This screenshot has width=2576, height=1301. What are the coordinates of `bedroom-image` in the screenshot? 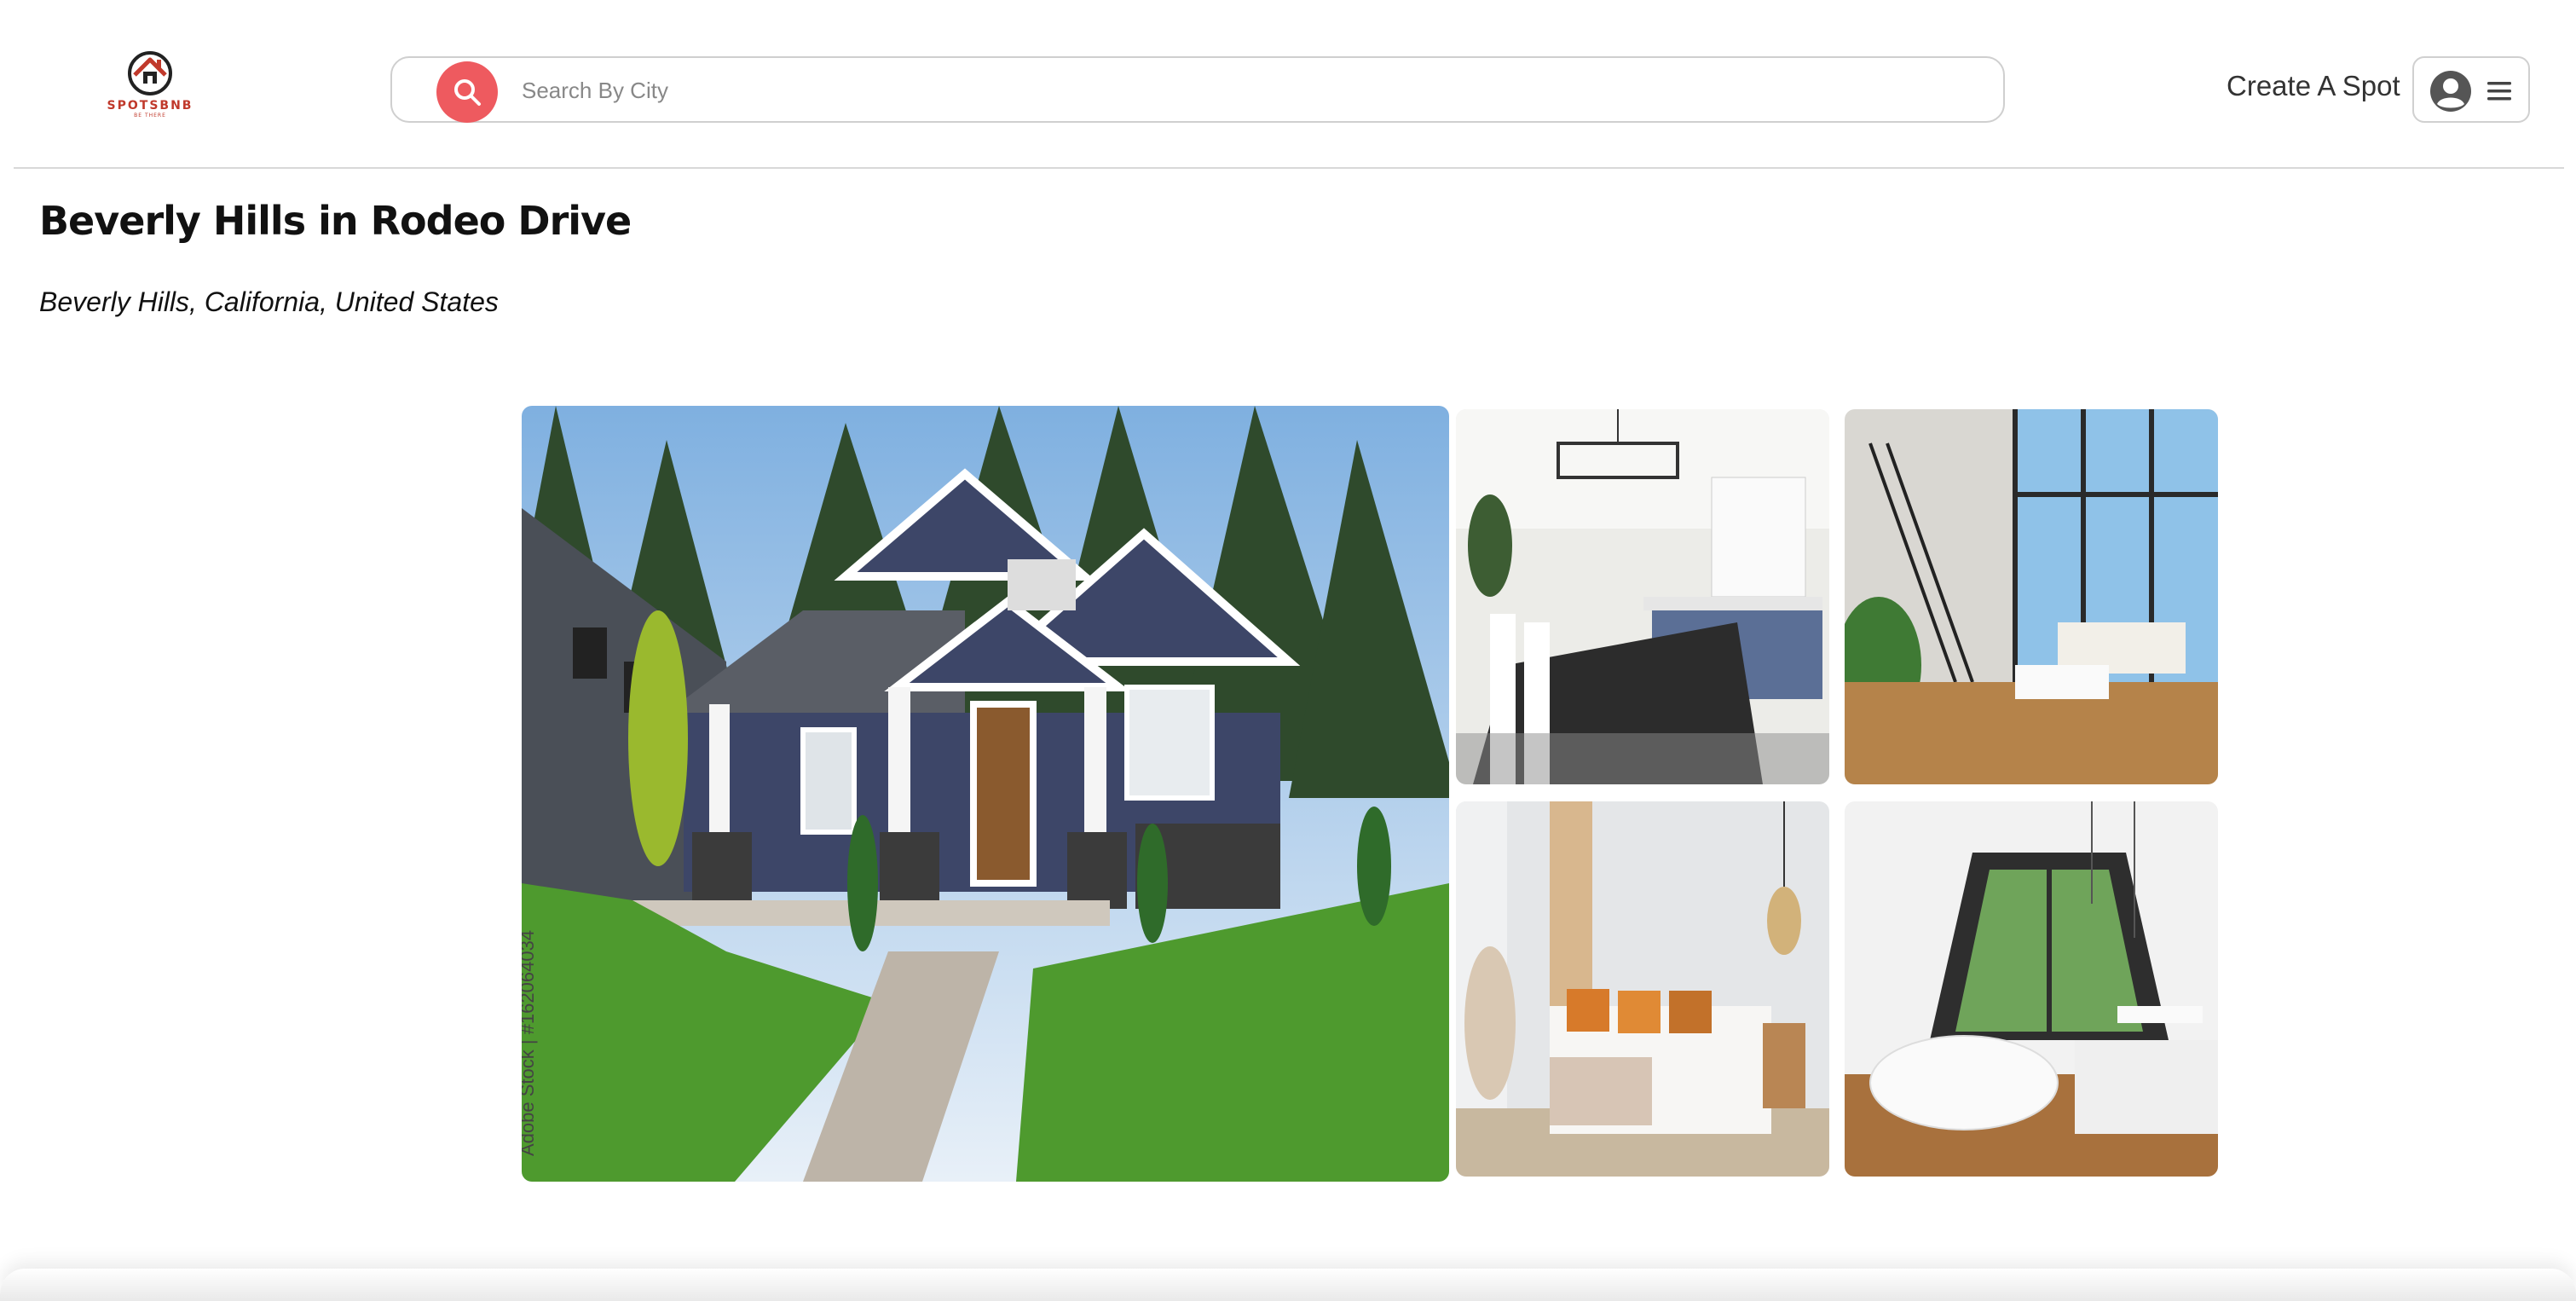 It's located at (1642, 989).